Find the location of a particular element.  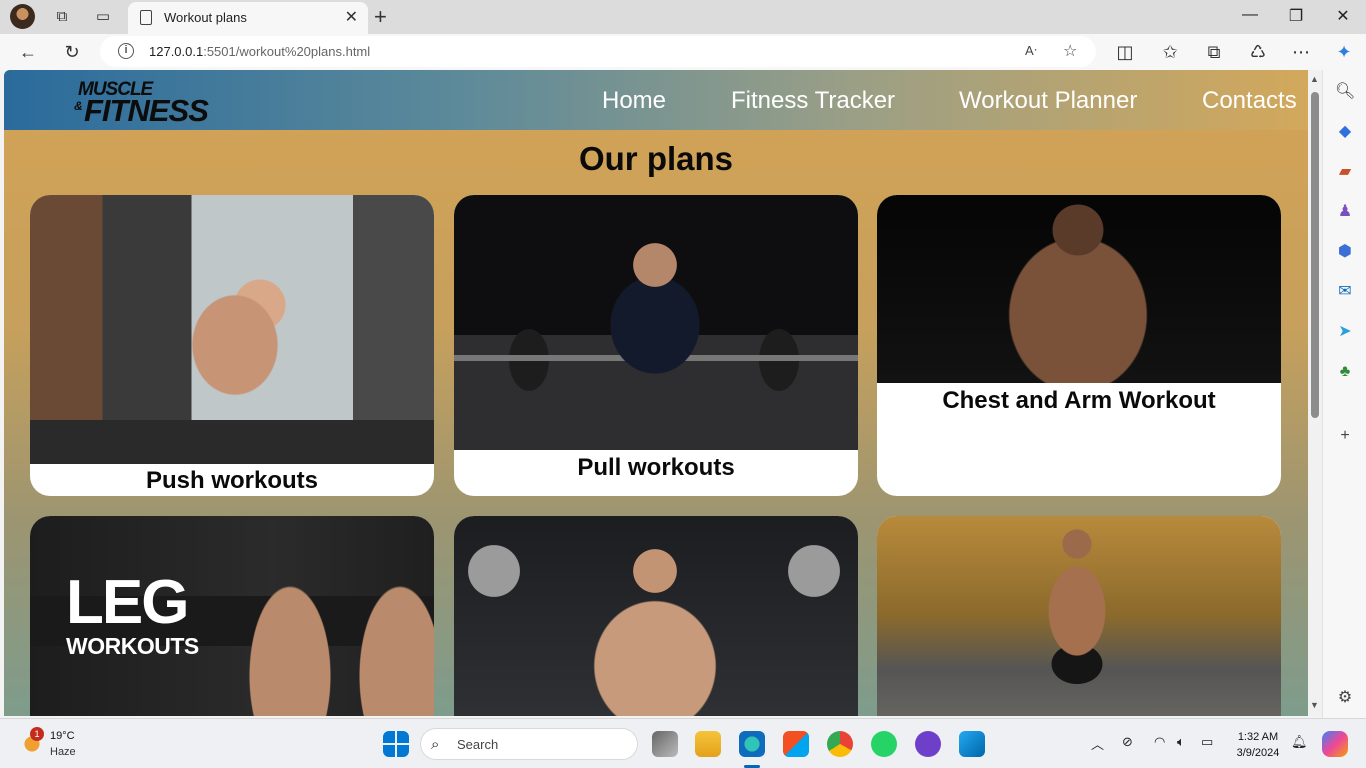

leg-text-small: WORKOUTS is located at coordinates (132, 646).